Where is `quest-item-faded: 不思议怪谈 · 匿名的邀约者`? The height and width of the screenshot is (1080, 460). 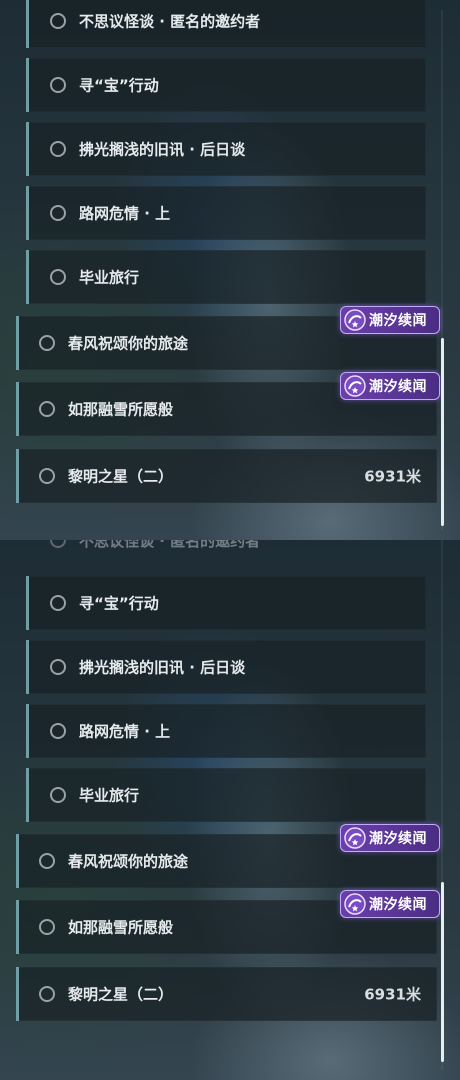
quest-item-faded: 不思议怪谈 · 匿名的邀约者 is located at coordinates (226, 546).